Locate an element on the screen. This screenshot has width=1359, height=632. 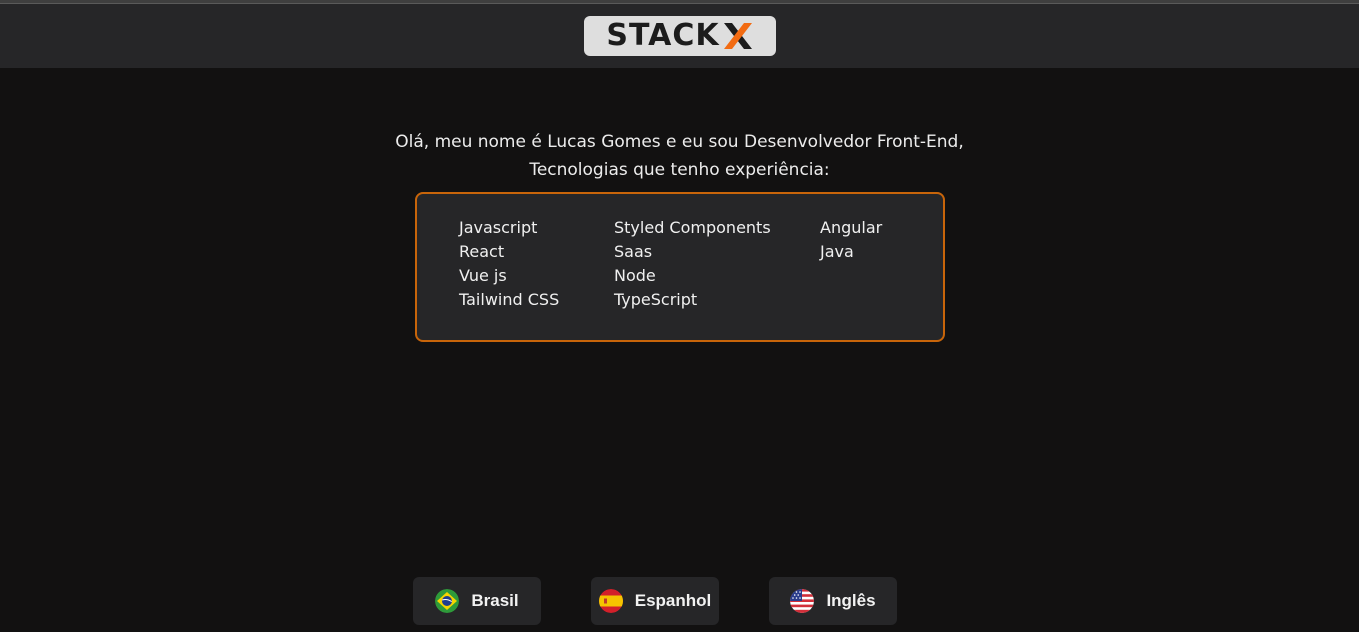
usa-flag-icon is located at coordinates (802, 601).